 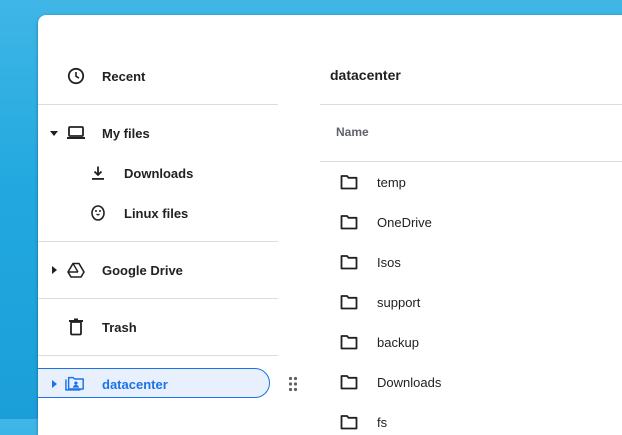 What do you see at coordinates (76, 327) in the screenshot?
I see `trash-icon` at bounding box center [76, 327].